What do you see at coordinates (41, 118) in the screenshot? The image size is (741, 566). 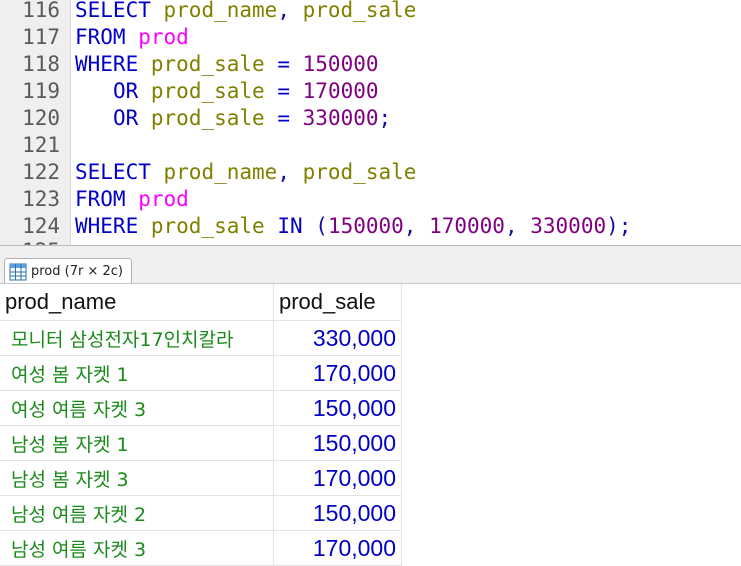 I see `line-number: 120` at bounding box center [41, 118].